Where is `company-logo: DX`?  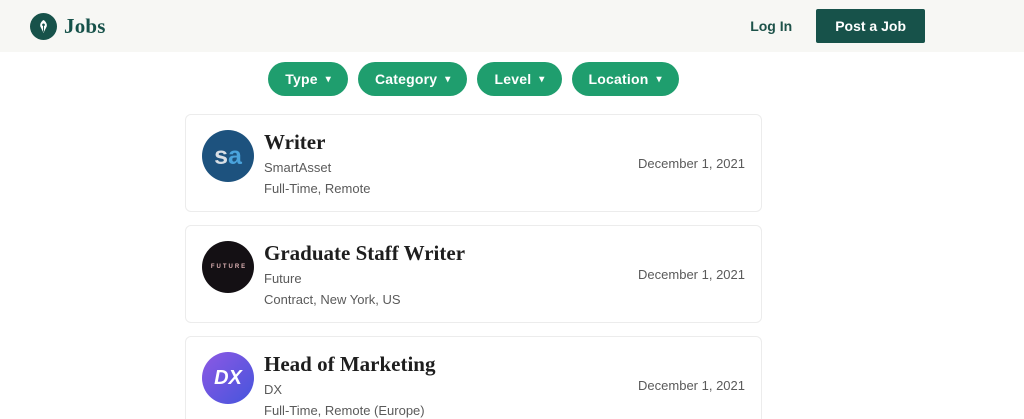
company-logo: DX is located at coordinates (228, 378).